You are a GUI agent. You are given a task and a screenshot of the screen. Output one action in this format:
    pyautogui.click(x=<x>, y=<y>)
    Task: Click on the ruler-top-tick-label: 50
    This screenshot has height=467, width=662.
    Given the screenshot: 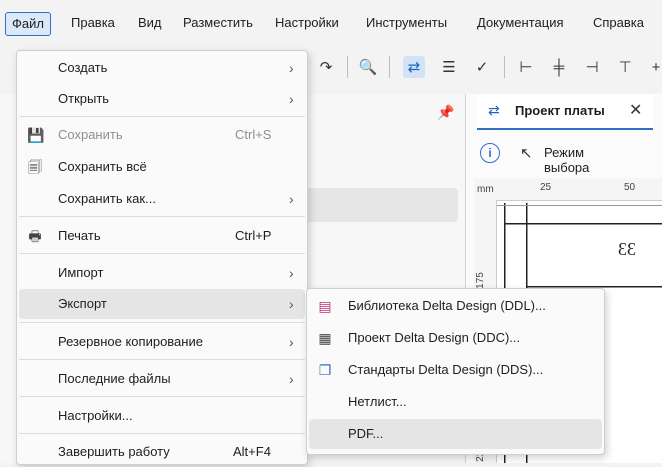 What is the action you would take?
    pyautogui.click(x=630, y=187)
    